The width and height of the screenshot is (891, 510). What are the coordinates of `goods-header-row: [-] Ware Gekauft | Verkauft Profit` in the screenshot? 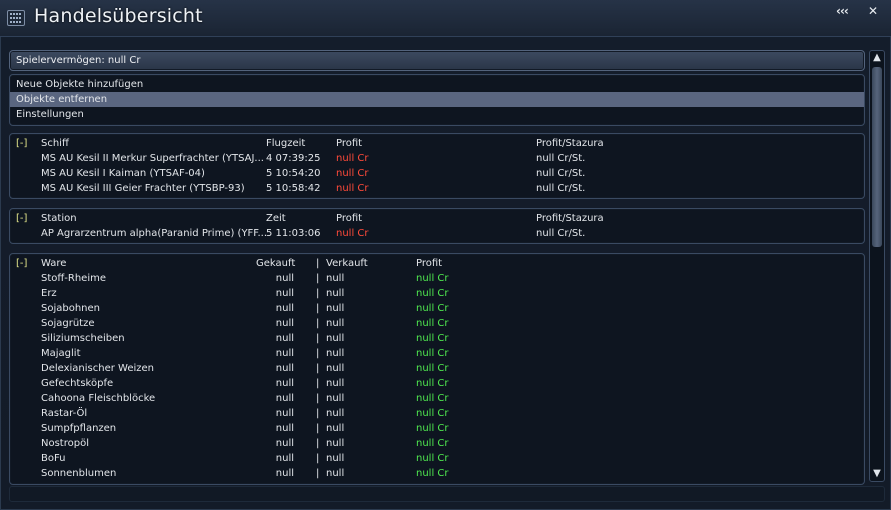 It's located at (437, 263).